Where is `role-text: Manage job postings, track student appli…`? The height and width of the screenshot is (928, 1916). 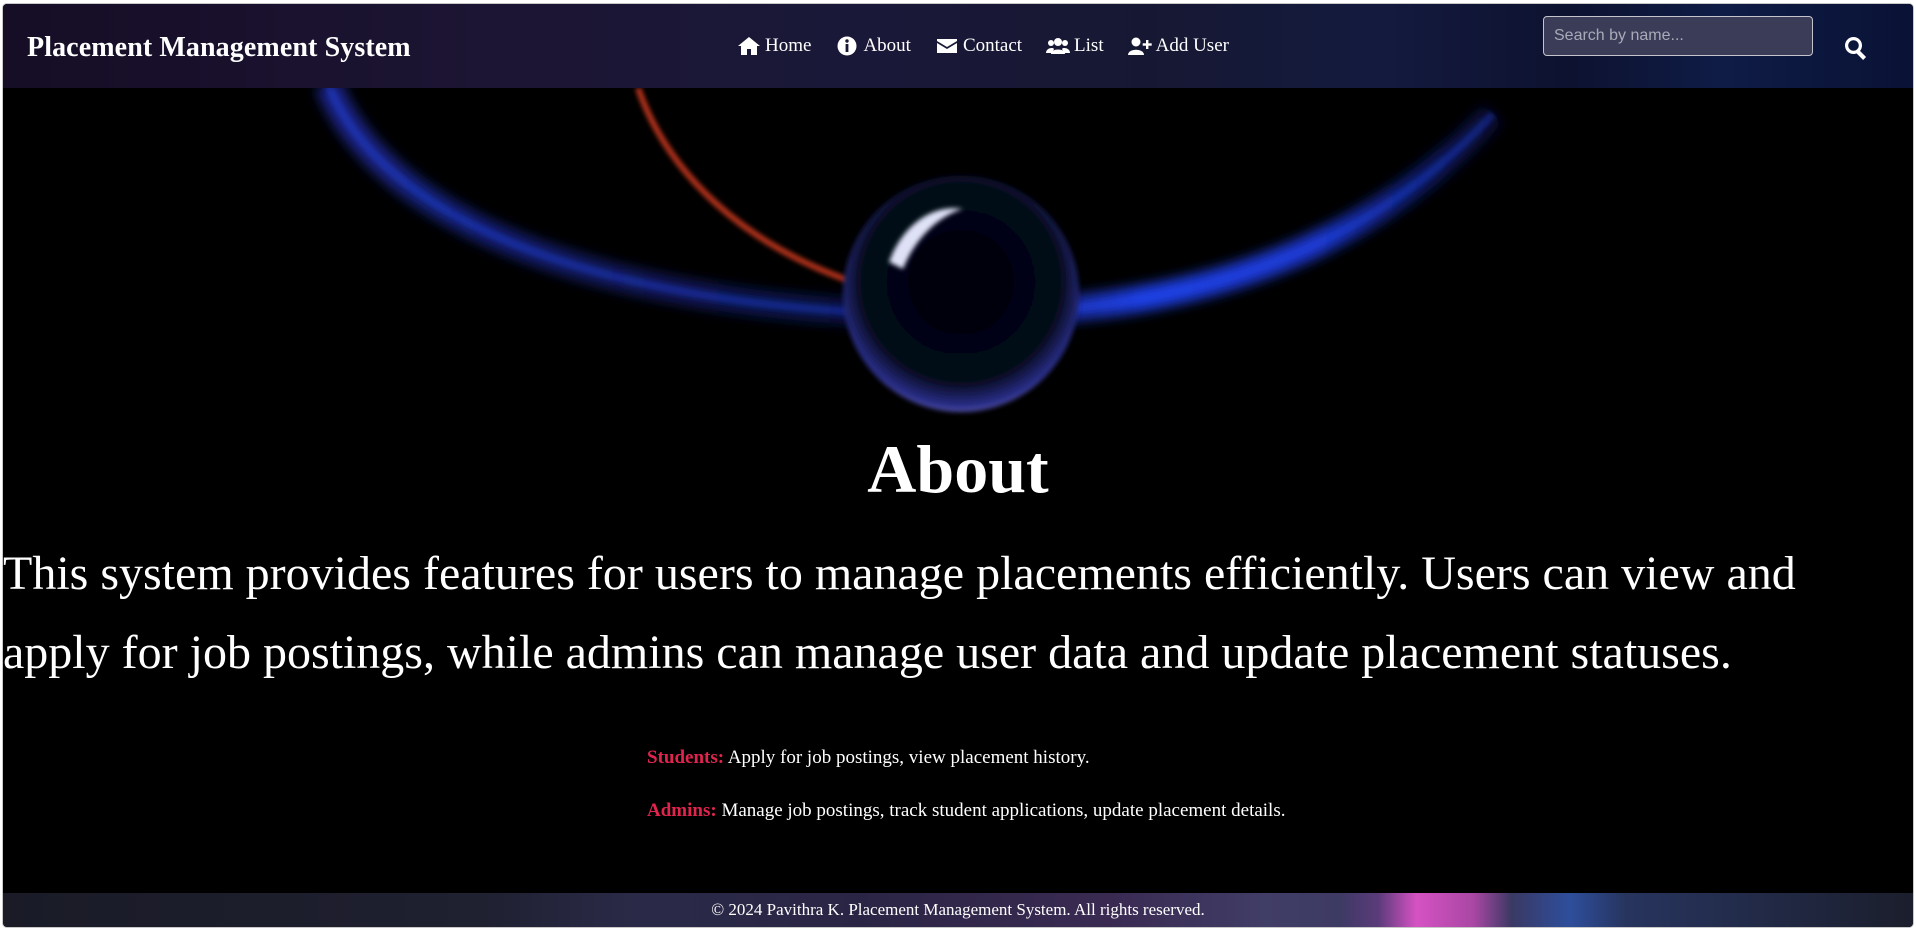 role-text: Manage job postings, track student appli… is located at coordinates (1003, 810).